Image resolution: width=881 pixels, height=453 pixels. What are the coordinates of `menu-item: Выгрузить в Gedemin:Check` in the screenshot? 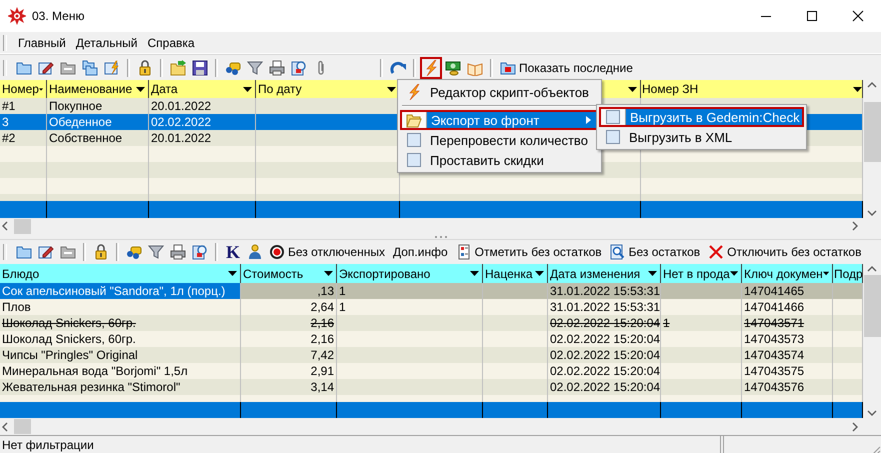 It's located at (701, 117).